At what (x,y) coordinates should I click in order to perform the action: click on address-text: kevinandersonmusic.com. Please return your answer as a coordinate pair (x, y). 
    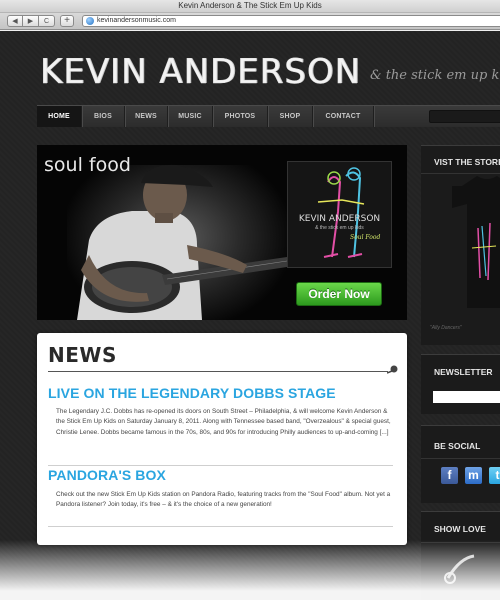
    Looking at the image, I should click on (136, 20).